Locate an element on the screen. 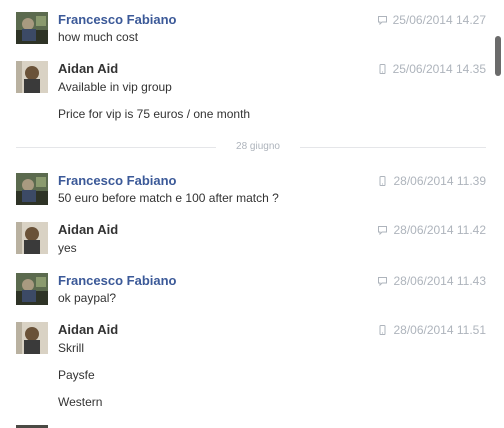 The width and height of the screenshot is (504, 428). timestamp: 28/06/2014 11.39 is located at coordinates (439, 181).